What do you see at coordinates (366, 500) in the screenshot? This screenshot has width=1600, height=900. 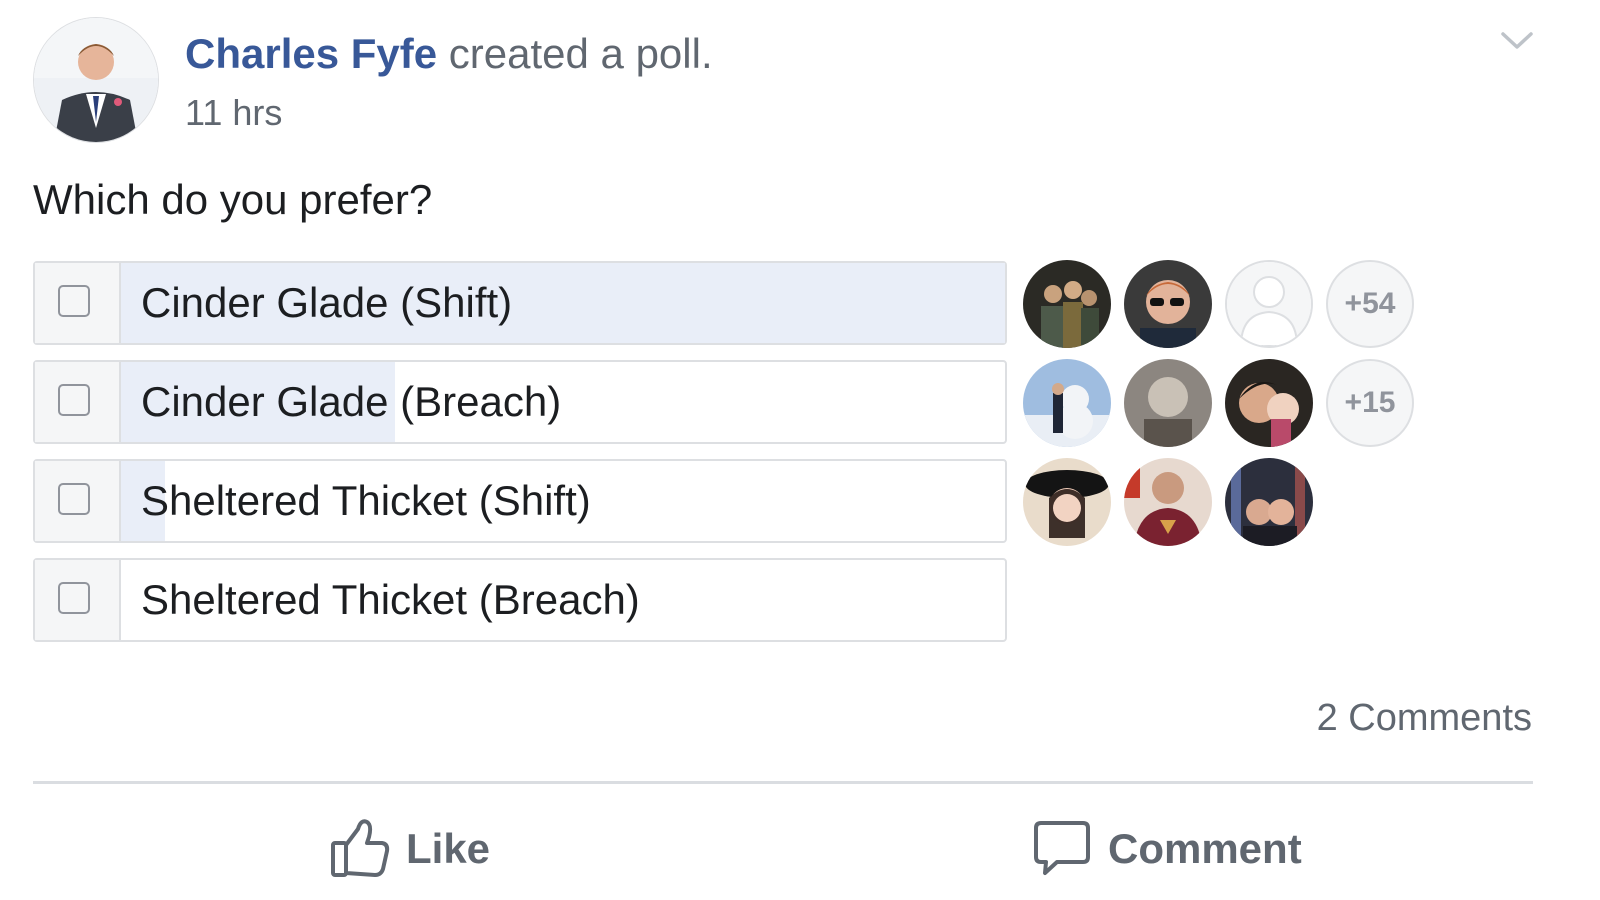 I see `poll-option-label: Sheltered Thicket (Shift)` at bounding box center [366, 500].